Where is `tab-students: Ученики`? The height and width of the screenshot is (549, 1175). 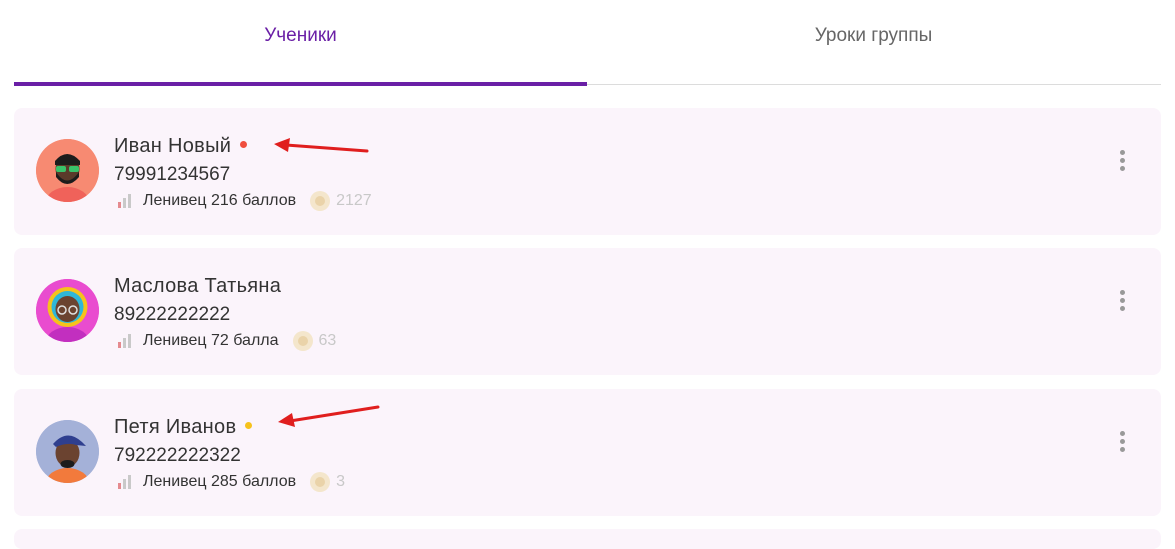
tab-students: Ученики is located at coordinates (300, 43).